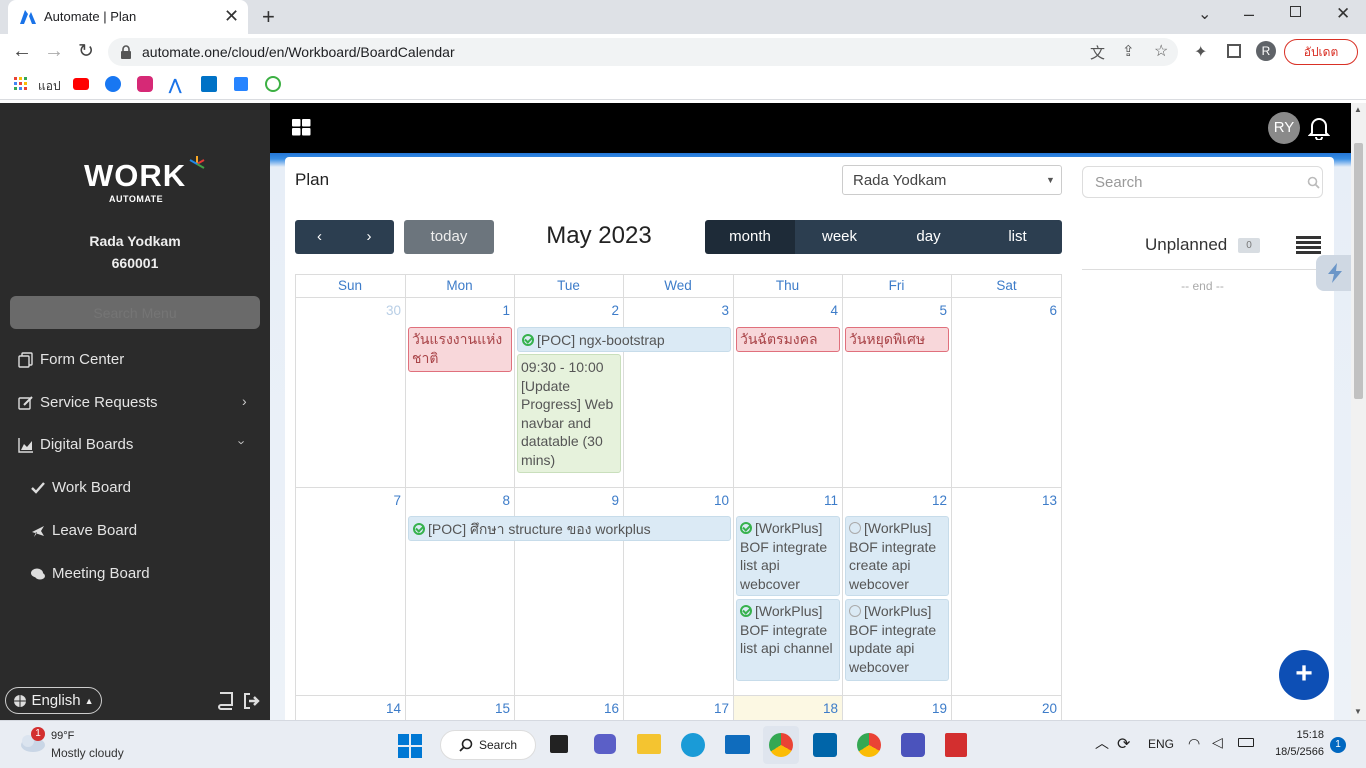 The width and height of the screenshot is (1366, 768). What do you see at coordinates (113, 84) in the screenshot?
I see `facebook-icon` at bounding box center [113, 84].